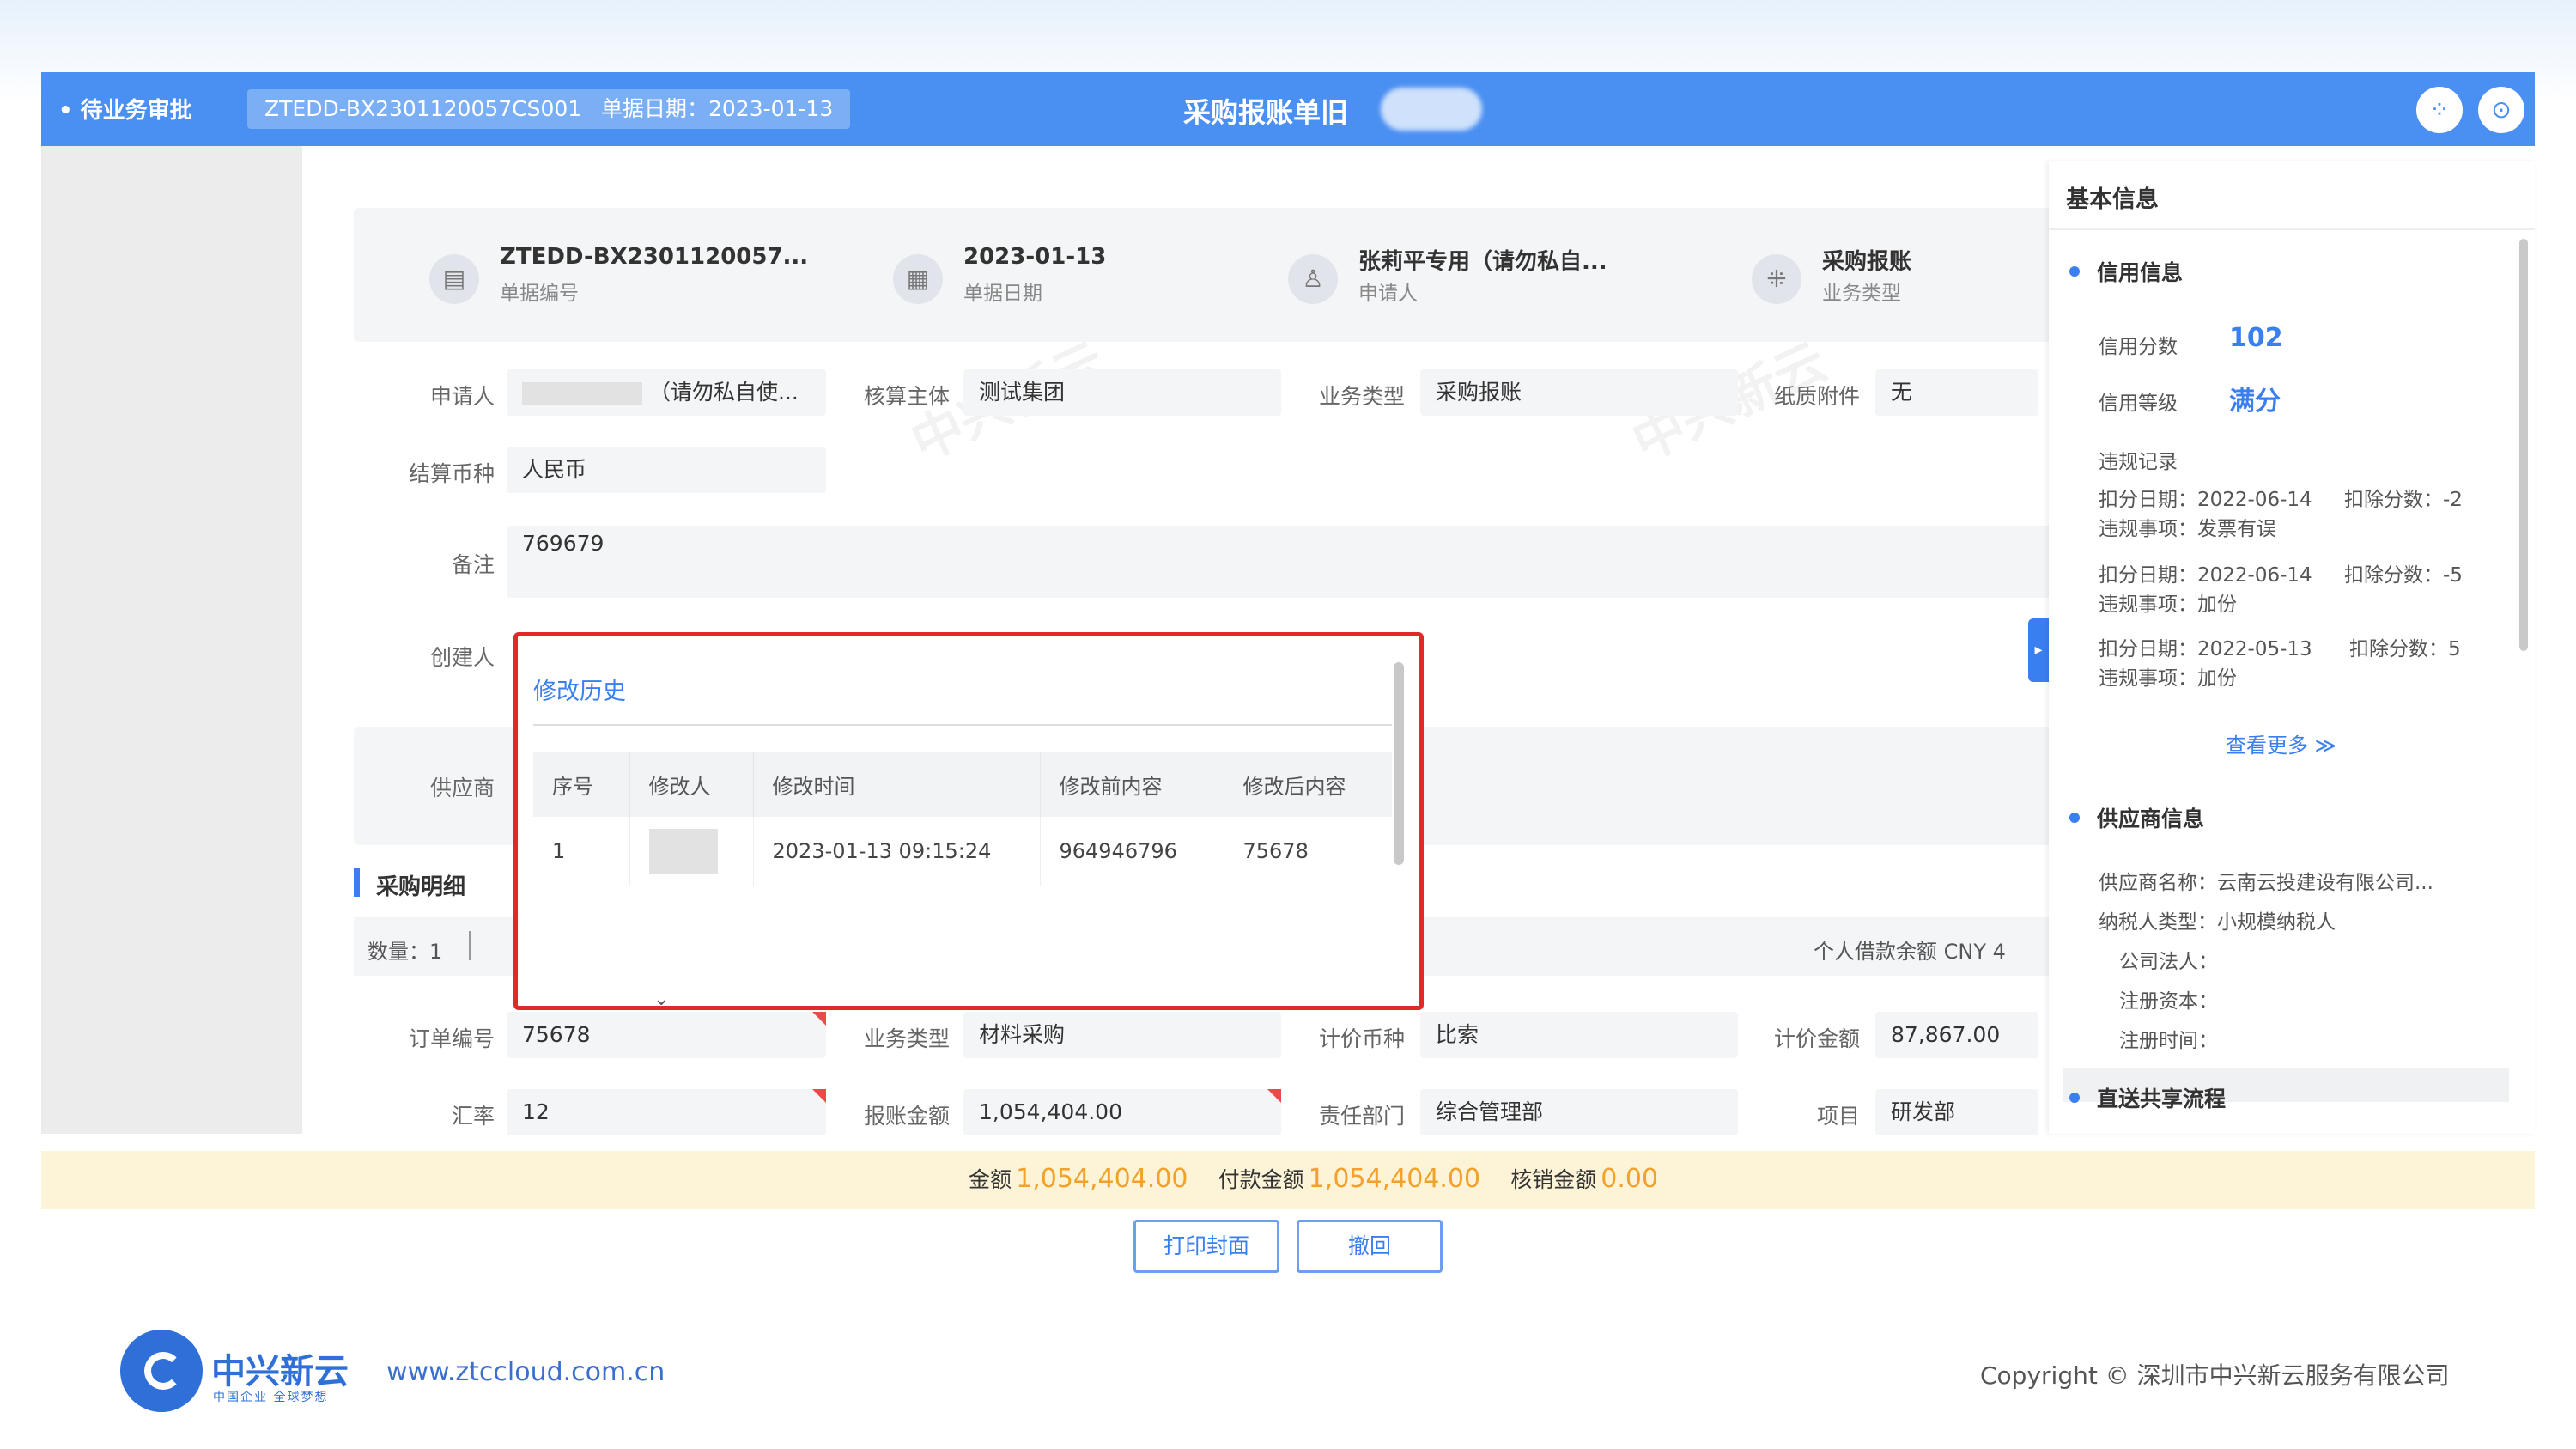 The height and width of the screenshot is (1449, 2576). What do you see at coordinates (585, 275) in the screenshot?
I see `header-item-doc-no: ▤ ZTEDD-BX2301120057... 单据编号` at bounding box center [585, 275].